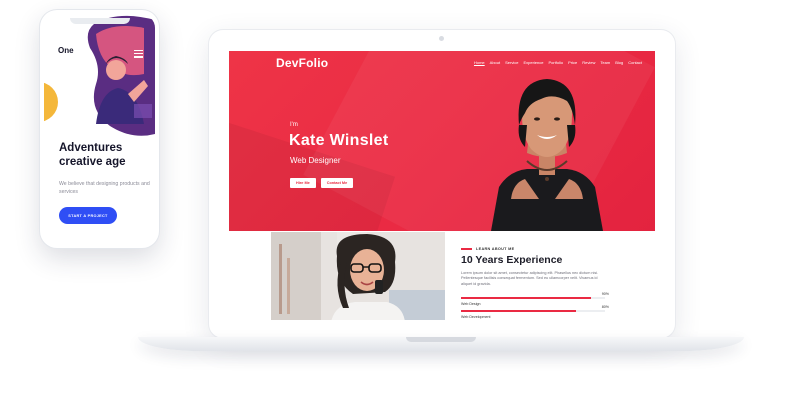 This screenshot has width=788, height=411. What do you see at coordinates (605, 62) in the screenshot?
I see `nav-team: Team` at bounding box center [605, 62].